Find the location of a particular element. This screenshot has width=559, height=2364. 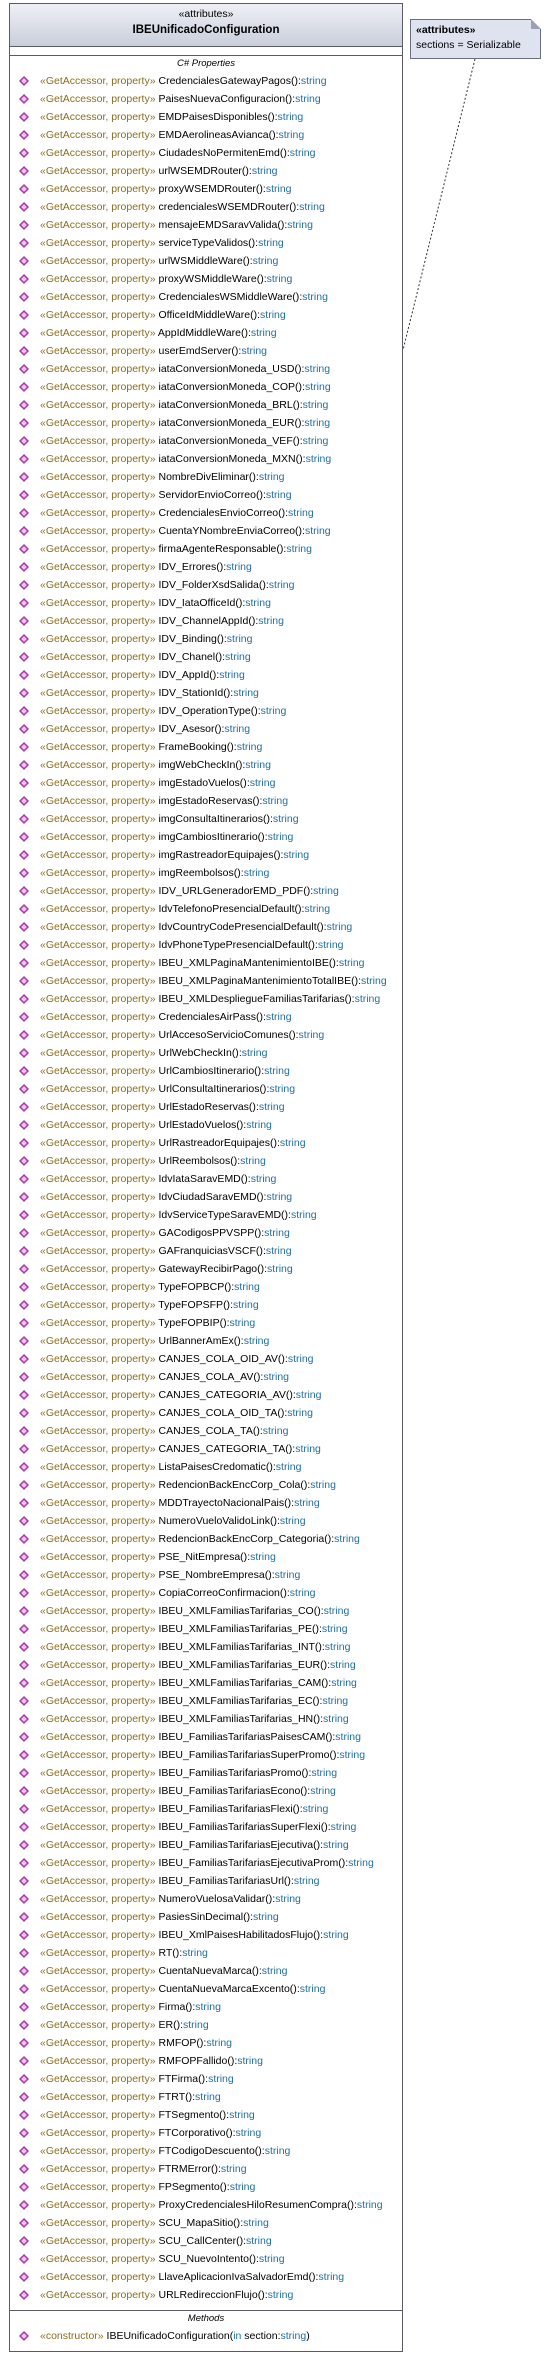

note-anchor-line is located at coordinates (439, 204).